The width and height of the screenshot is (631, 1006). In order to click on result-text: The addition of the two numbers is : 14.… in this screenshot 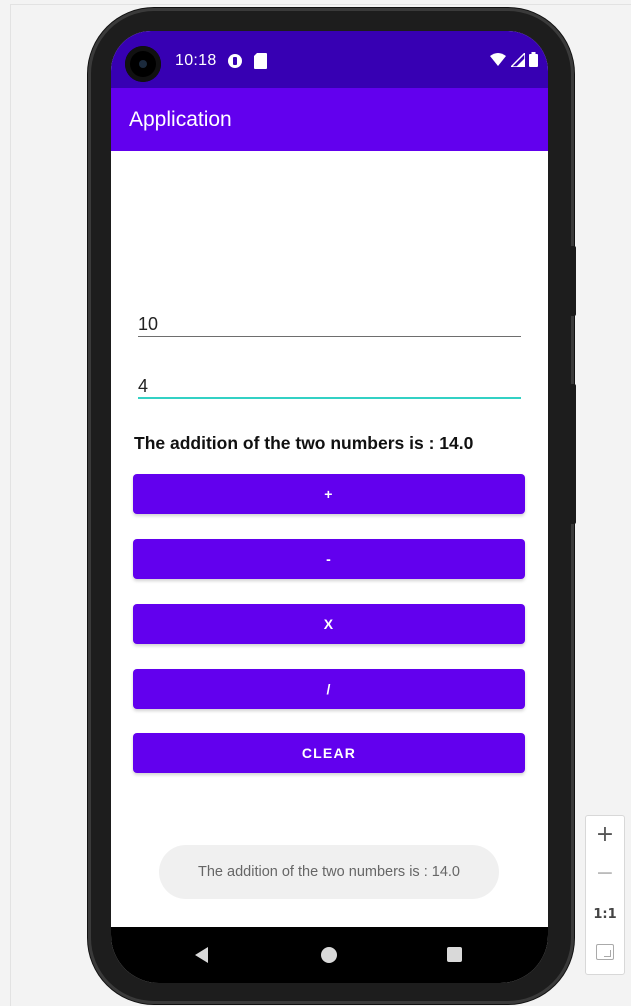, I will do `click(304, 443)`.